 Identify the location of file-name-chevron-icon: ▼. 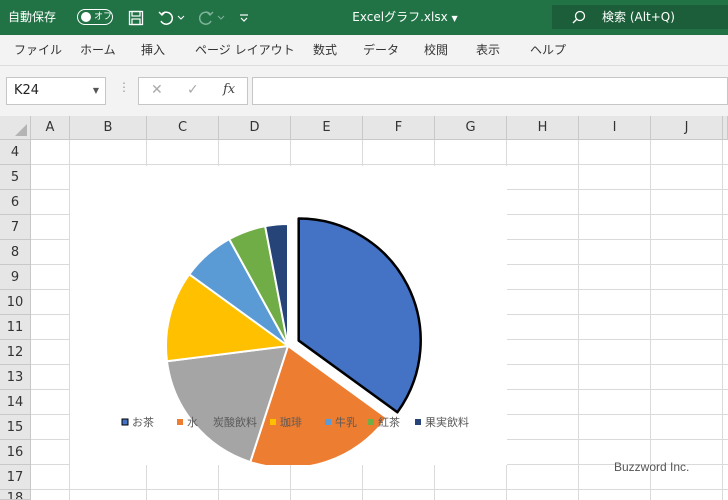
(454, 18).